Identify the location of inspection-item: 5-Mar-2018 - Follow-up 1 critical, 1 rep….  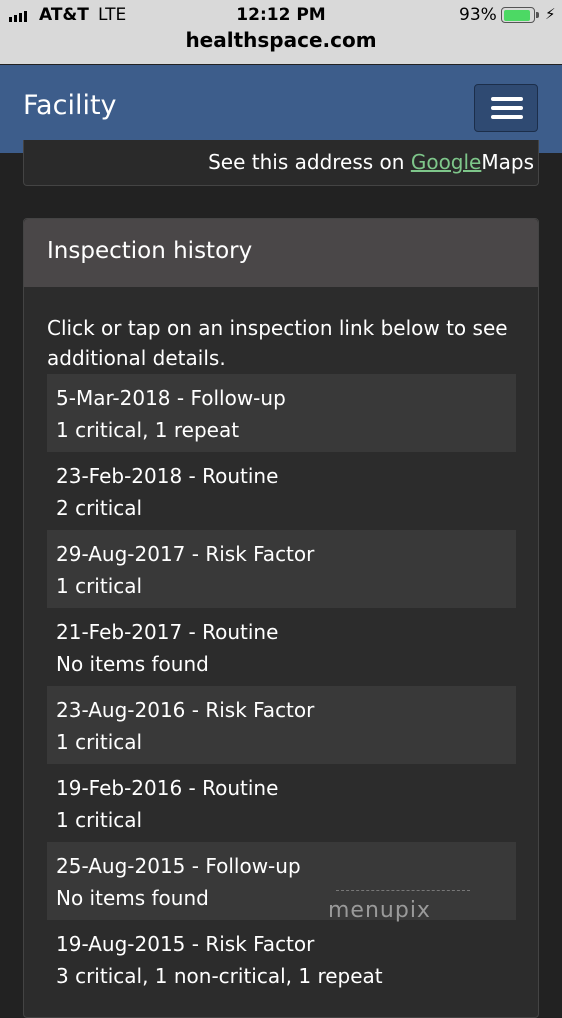
(281, 413).